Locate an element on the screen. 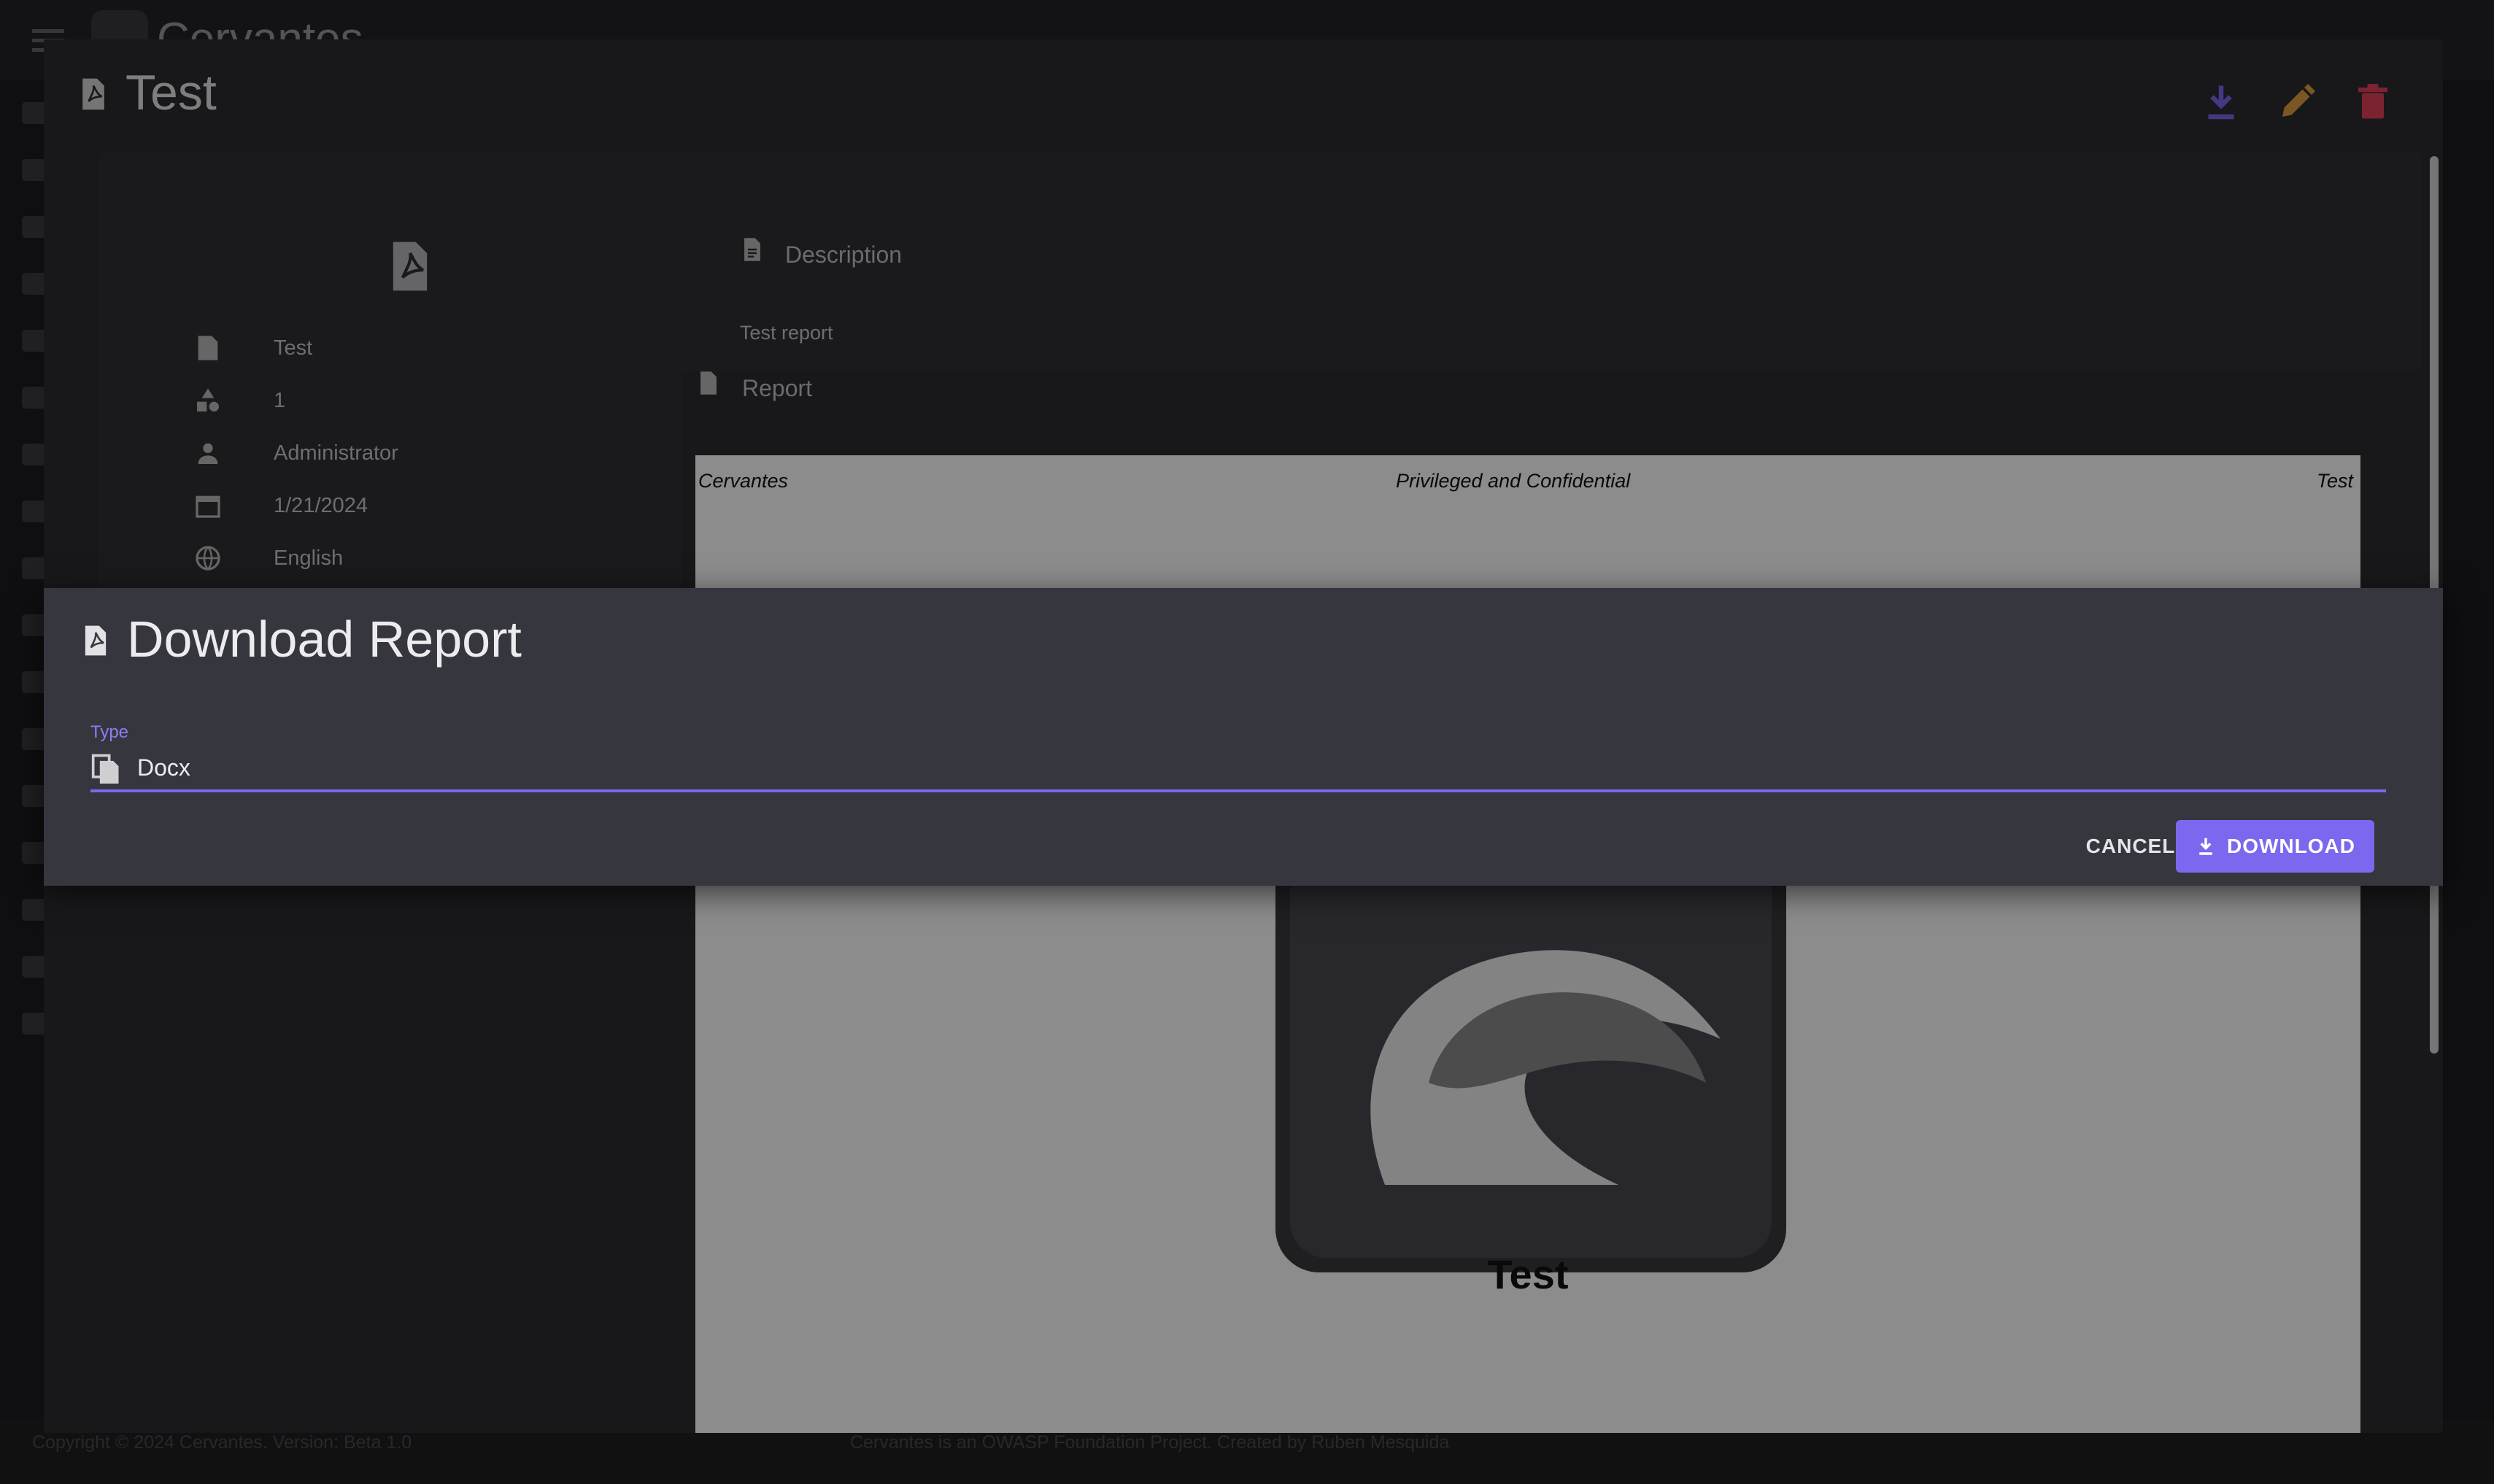  type-label: Type is located at coordinates (109, 732).